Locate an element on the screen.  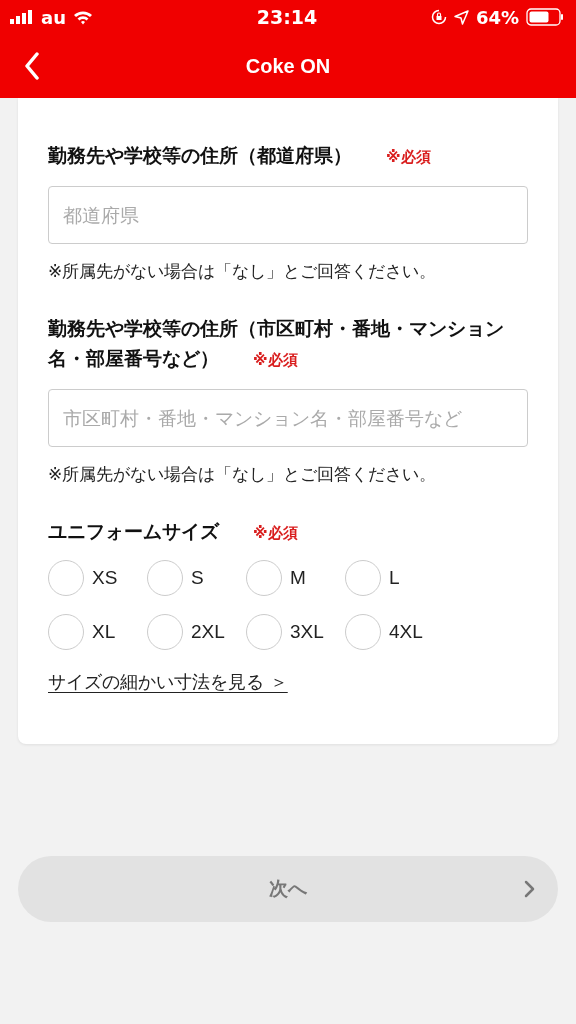
status-time: 23:14 is located at coordinates (287, 17).